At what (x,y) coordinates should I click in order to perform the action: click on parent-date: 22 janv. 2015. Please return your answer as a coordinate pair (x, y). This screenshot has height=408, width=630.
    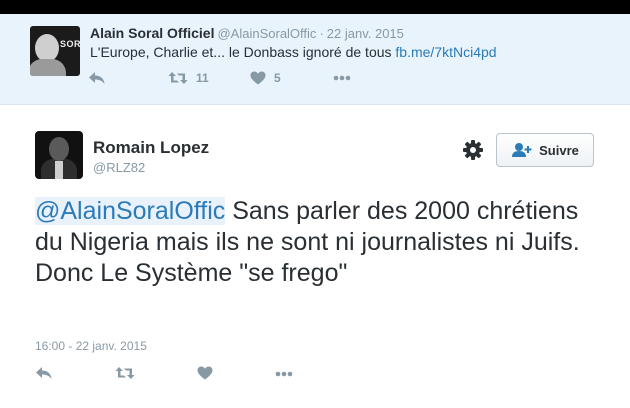
    Looking at the image, I should click on (365, 33).